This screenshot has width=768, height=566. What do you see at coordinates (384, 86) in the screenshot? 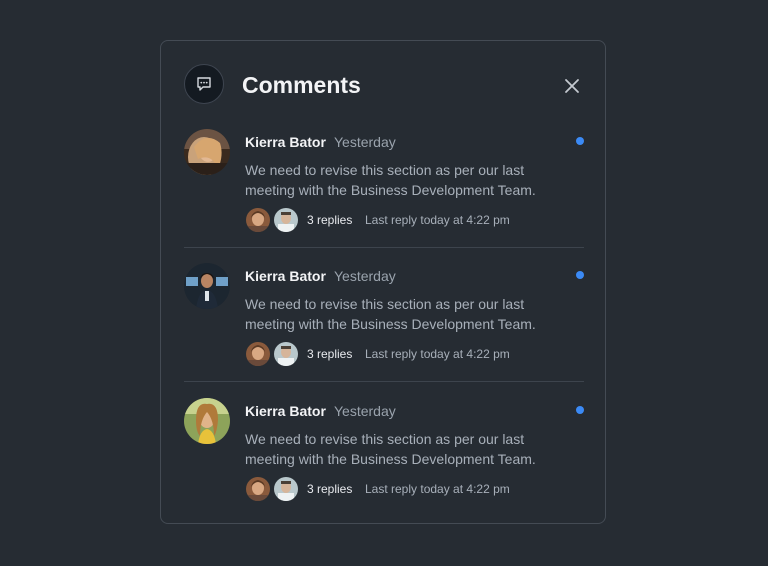
I see `panel-header: Comments` at bounding box center [384, 86].